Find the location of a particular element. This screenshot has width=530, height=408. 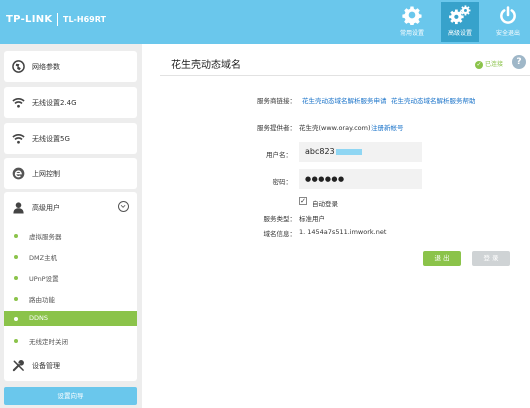

top-header: TP-LINK TL-H69RT 常用设置 高级设置 安全退出 is located at coordinates (265, 22).